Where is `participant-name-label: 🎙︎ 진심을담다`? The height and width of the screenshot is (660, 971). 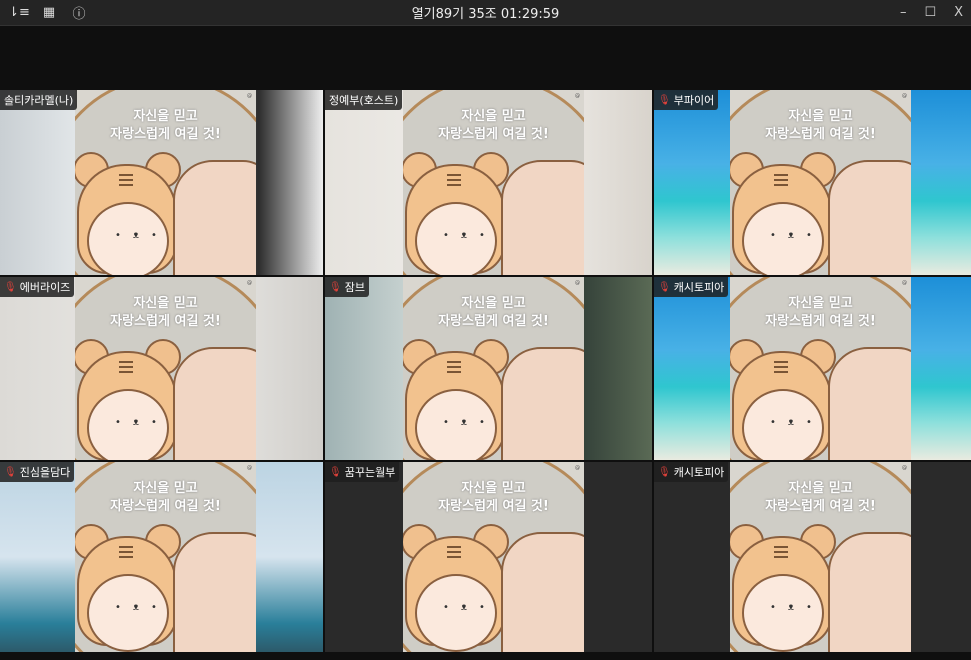 participant-name-label: 🎙︎ 진심을담다 is located at coordinates (37, 472).